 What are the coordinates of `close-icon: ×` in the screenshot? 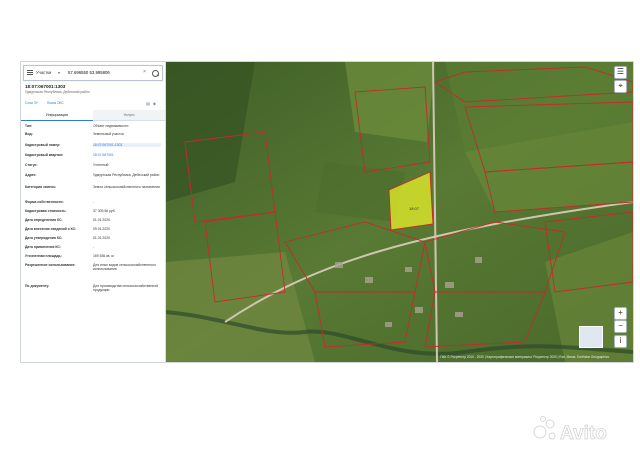 It's located at (144, 72).